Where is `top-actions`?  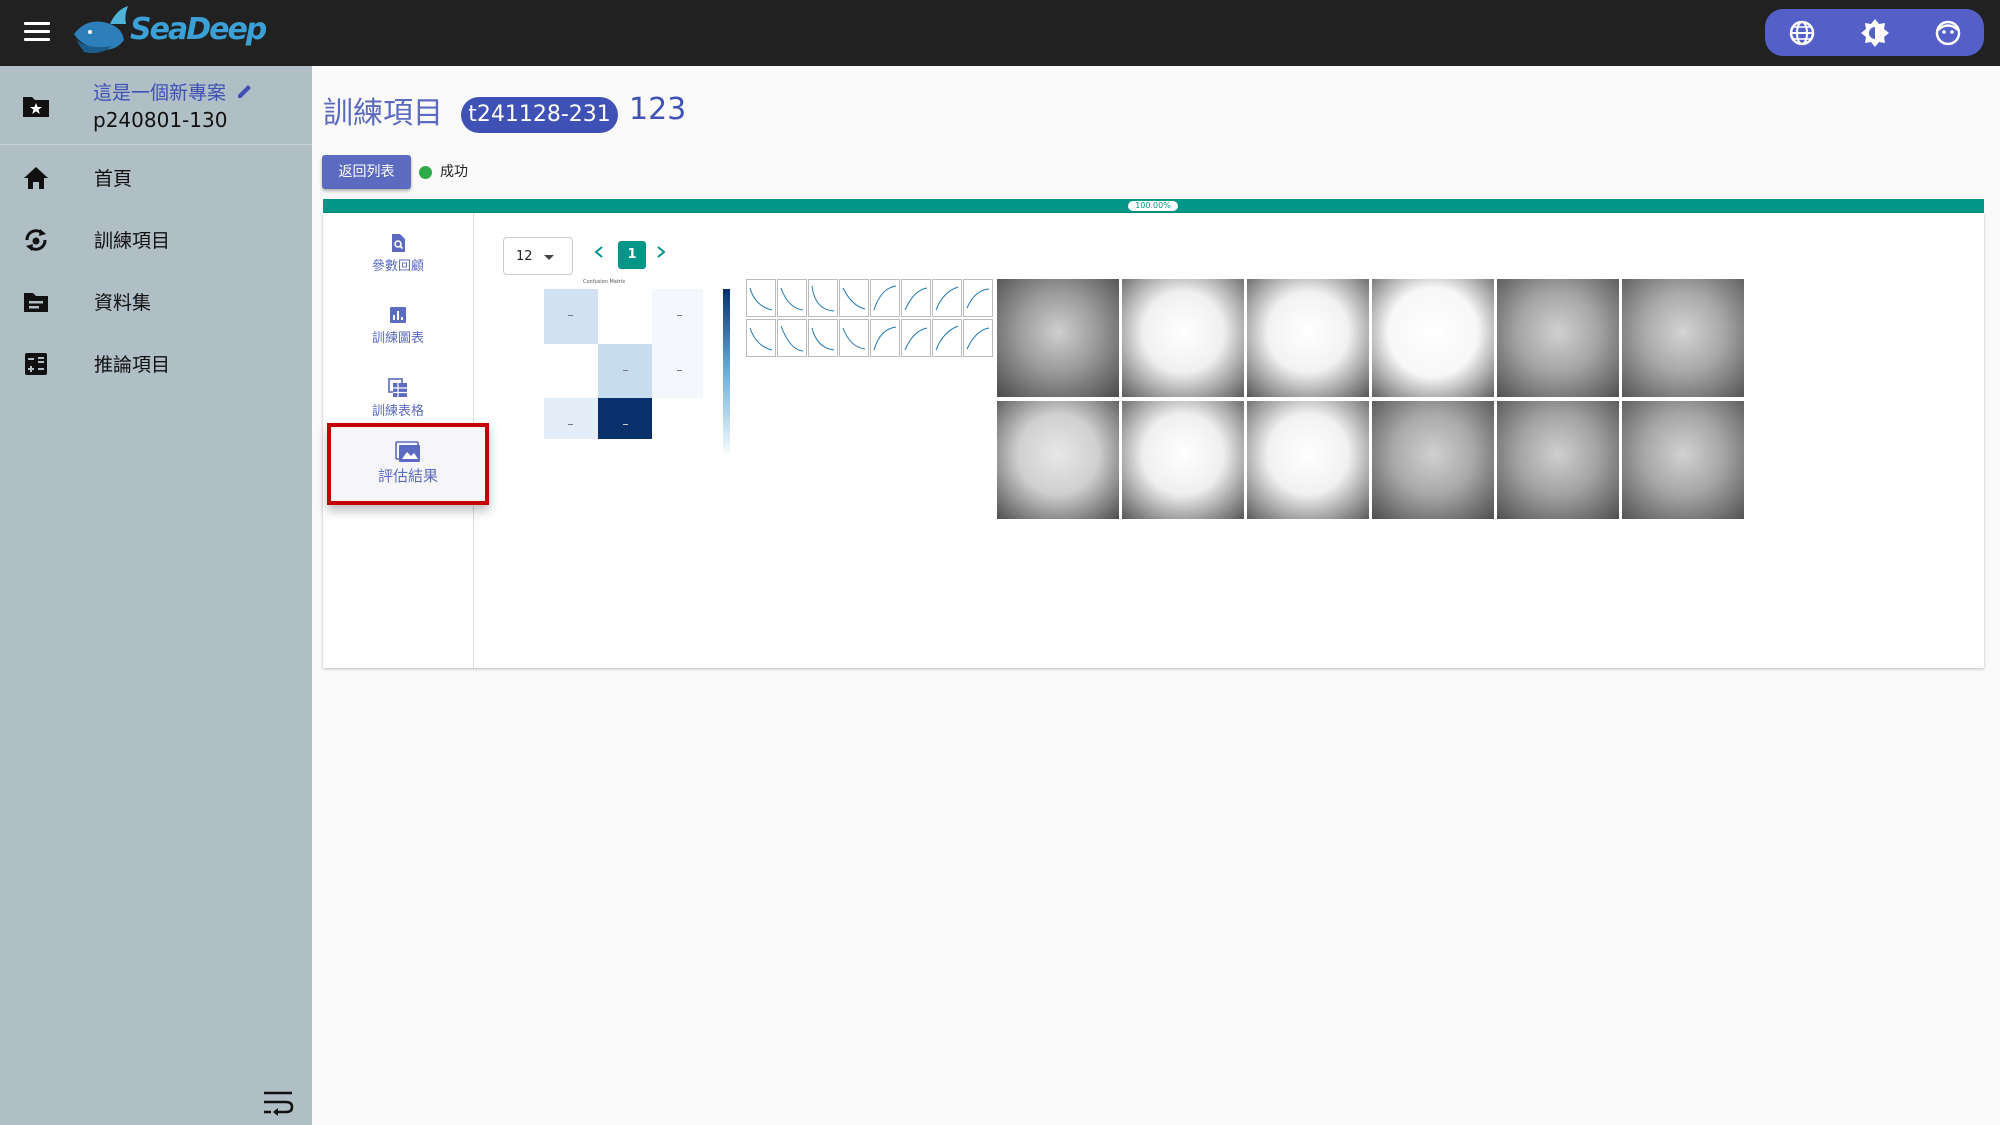 top-actions is located at coordinates (1874, 32).